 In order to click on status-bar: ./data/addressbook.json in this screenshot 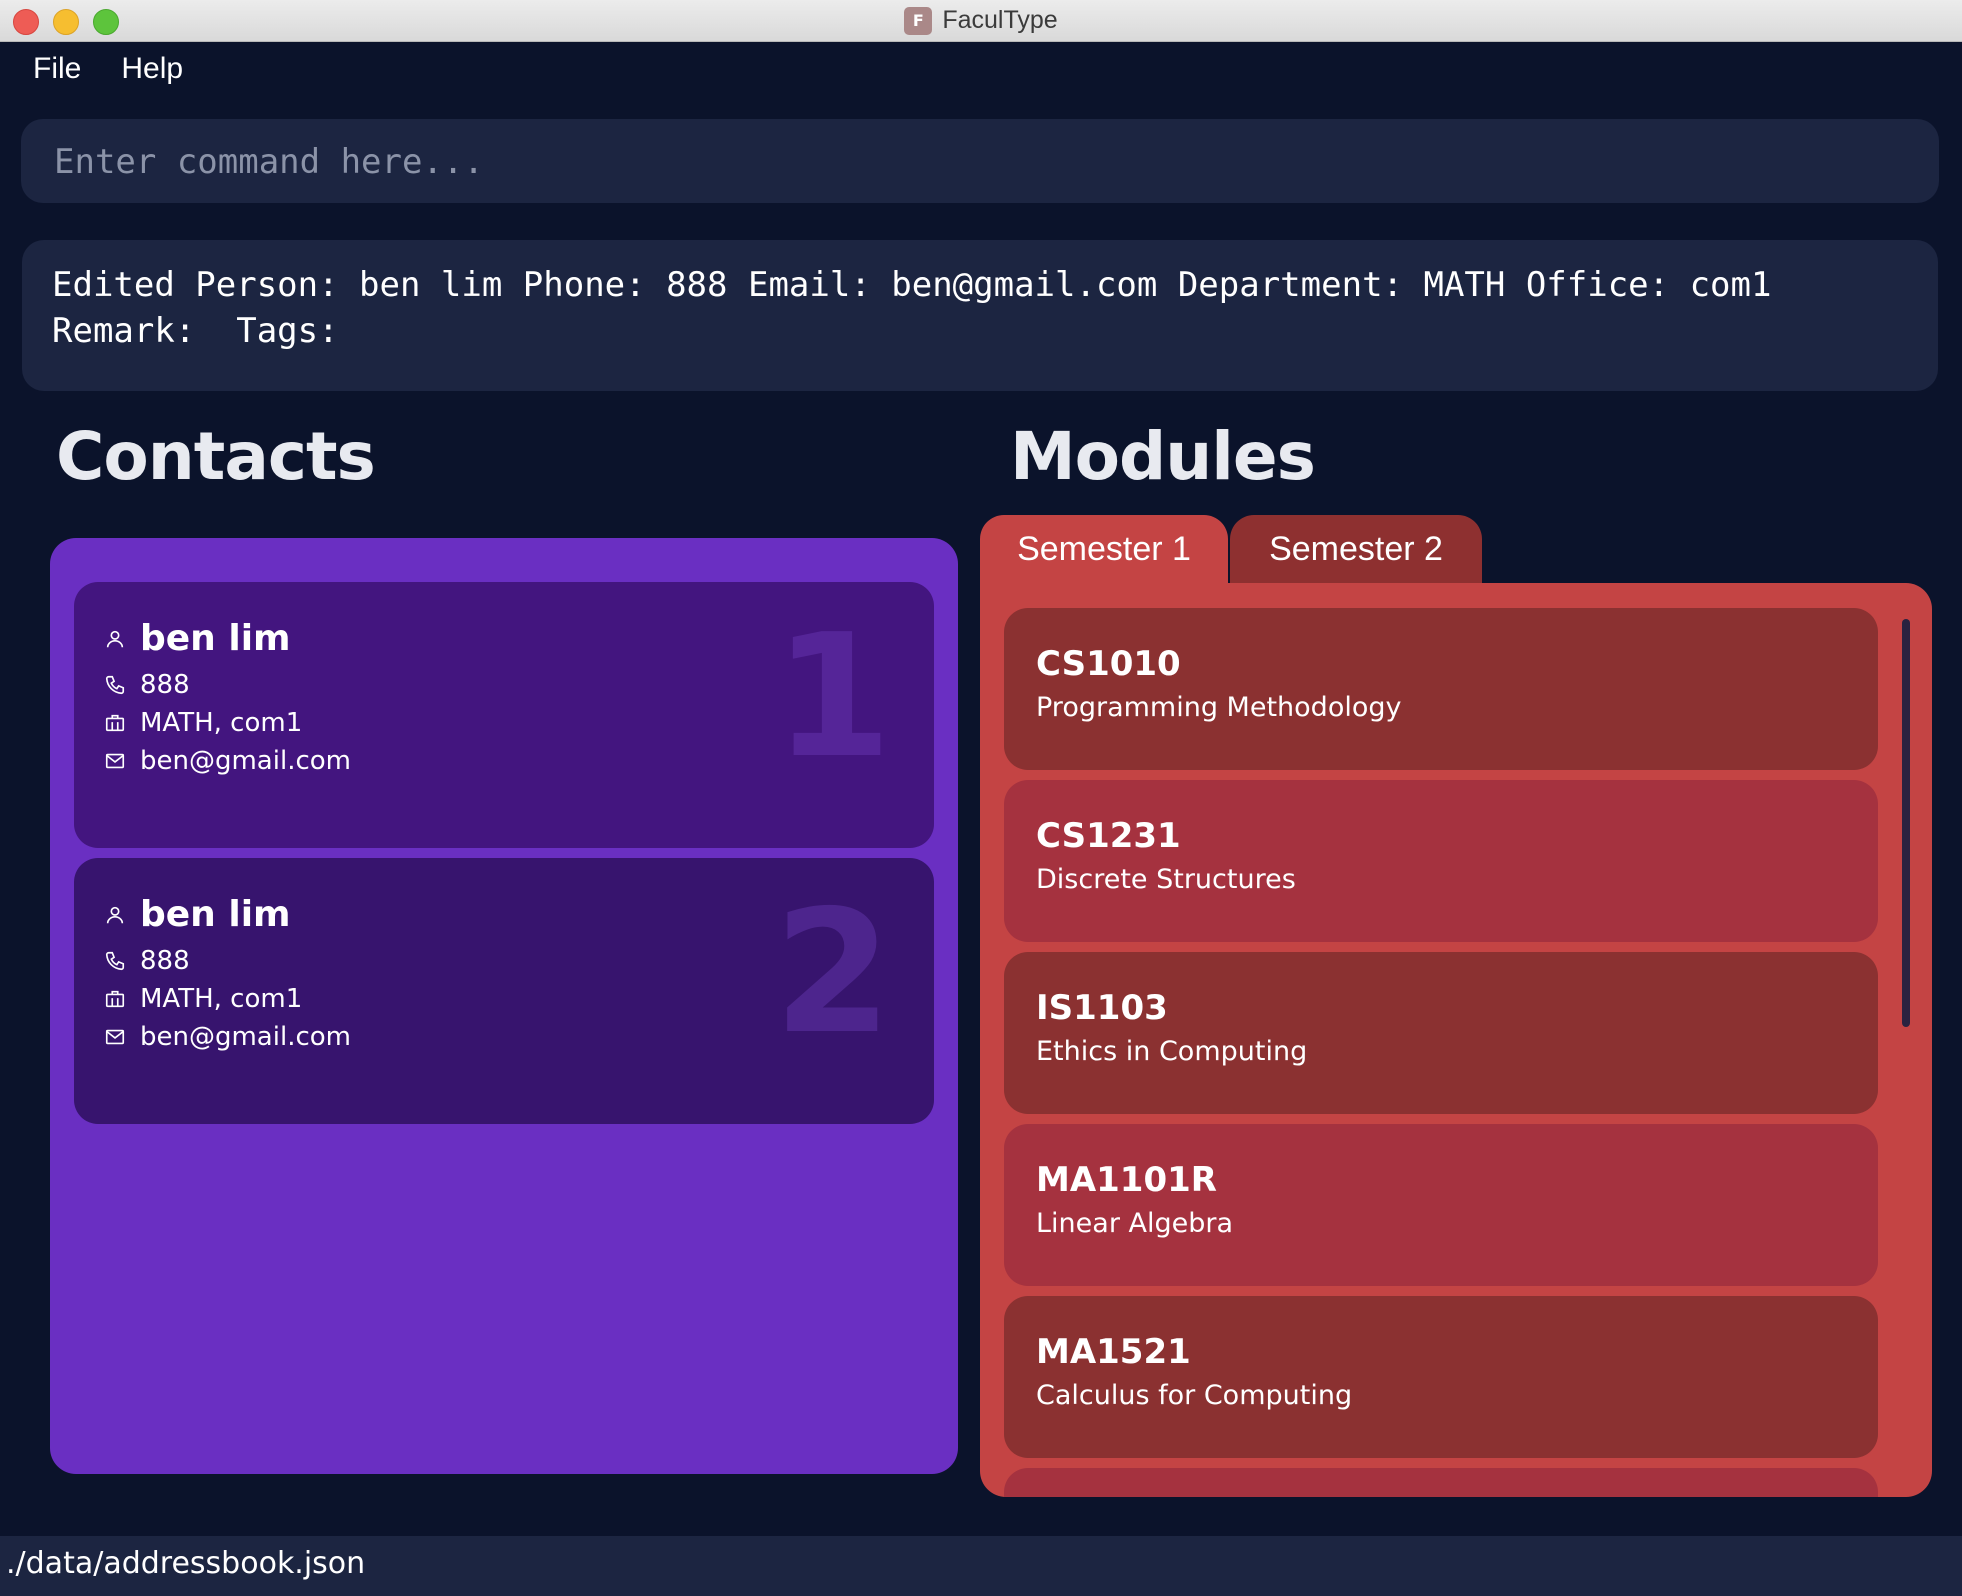, I will do `click(981, 1566)`.